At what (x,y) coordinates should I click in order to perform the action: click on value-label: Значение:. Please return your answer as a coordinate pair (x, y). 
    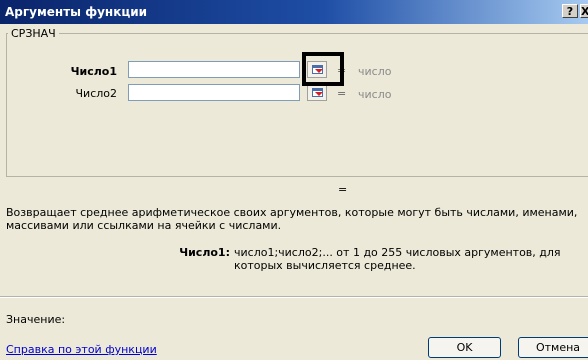
    Looking at the image, I should click on (36, 319).